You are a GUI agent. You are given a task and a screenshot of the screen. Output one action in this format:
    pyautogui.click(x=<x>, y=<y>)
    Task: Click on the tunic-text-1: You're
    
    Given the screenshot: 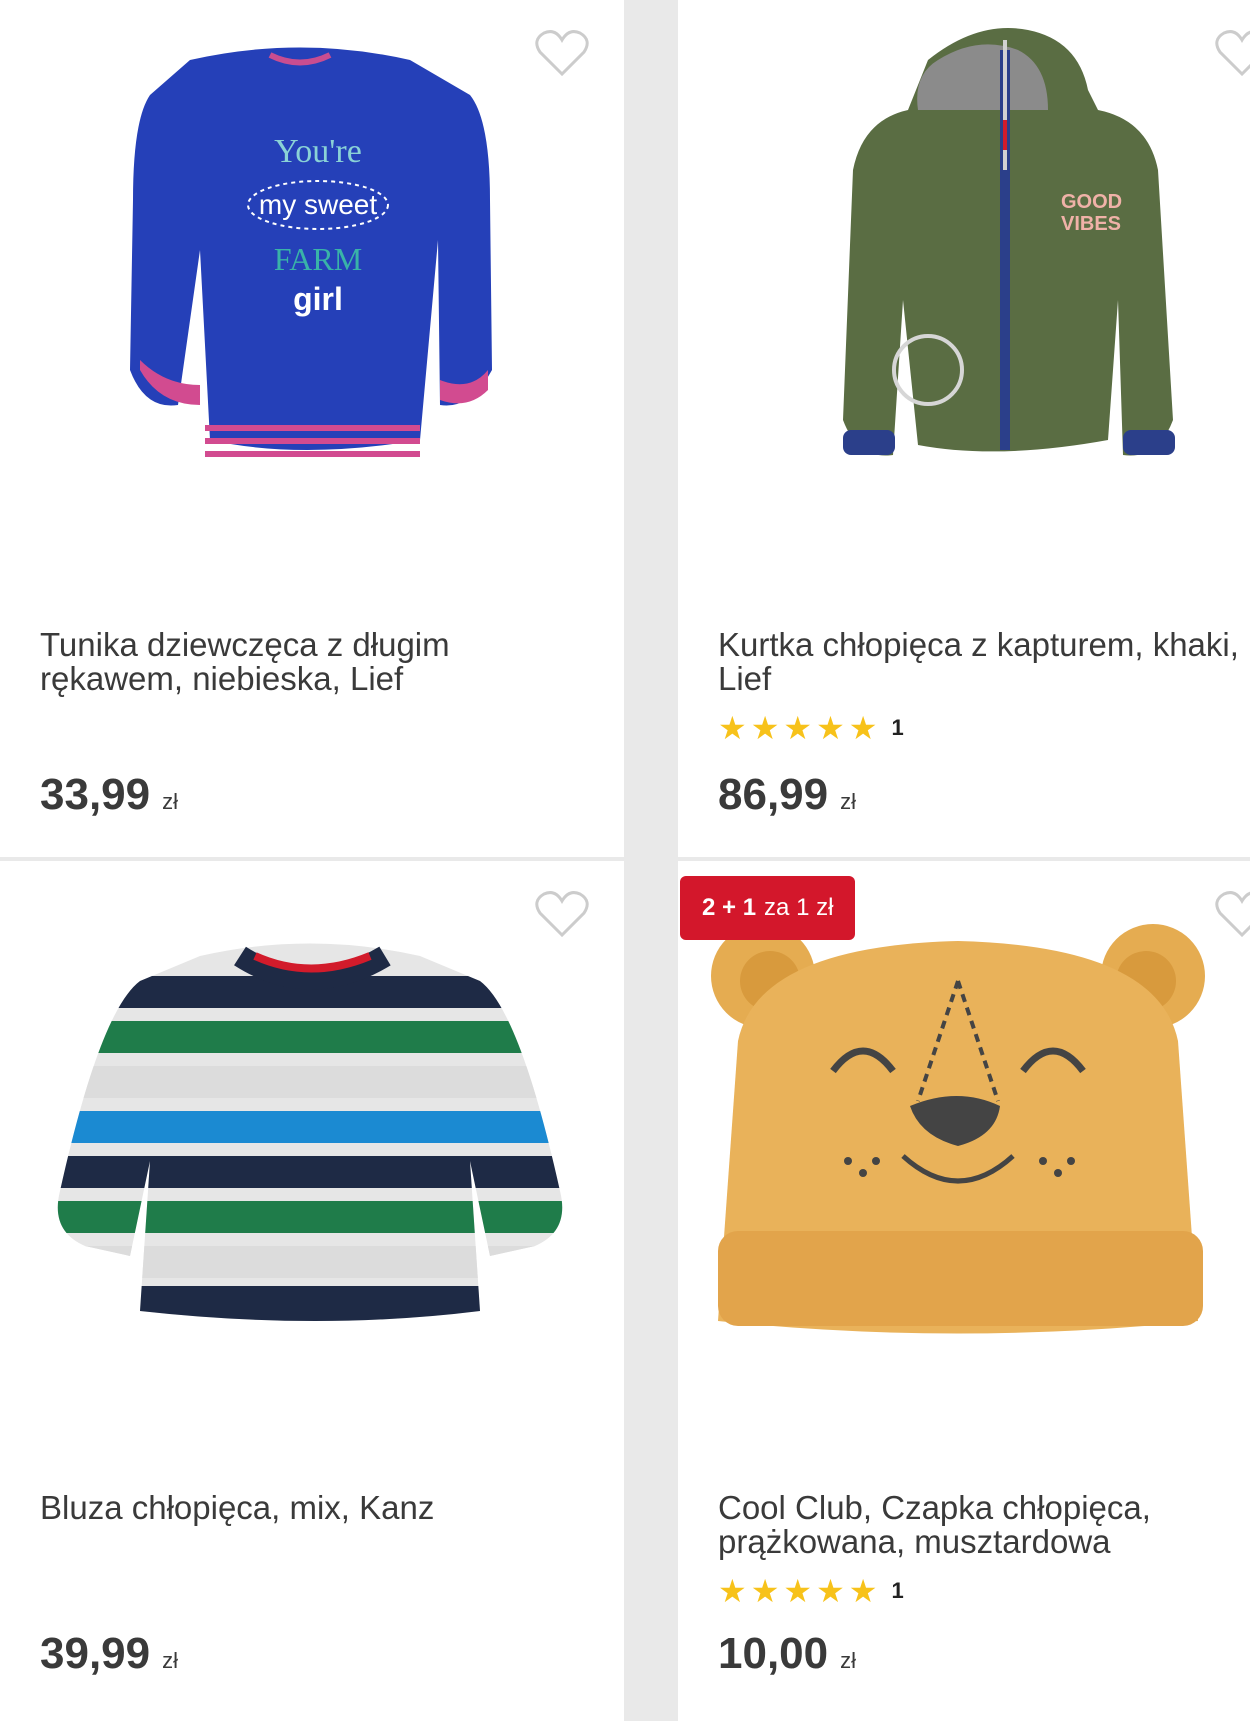 What is the action you would take?
    pyautogui.click(x=318, y=151)
    